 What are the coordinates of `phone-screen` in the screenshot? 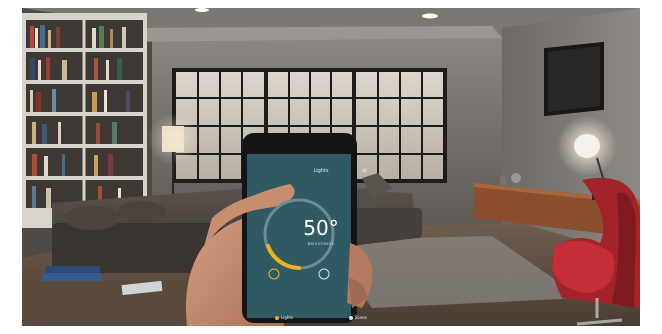 It's located at (299, 236).